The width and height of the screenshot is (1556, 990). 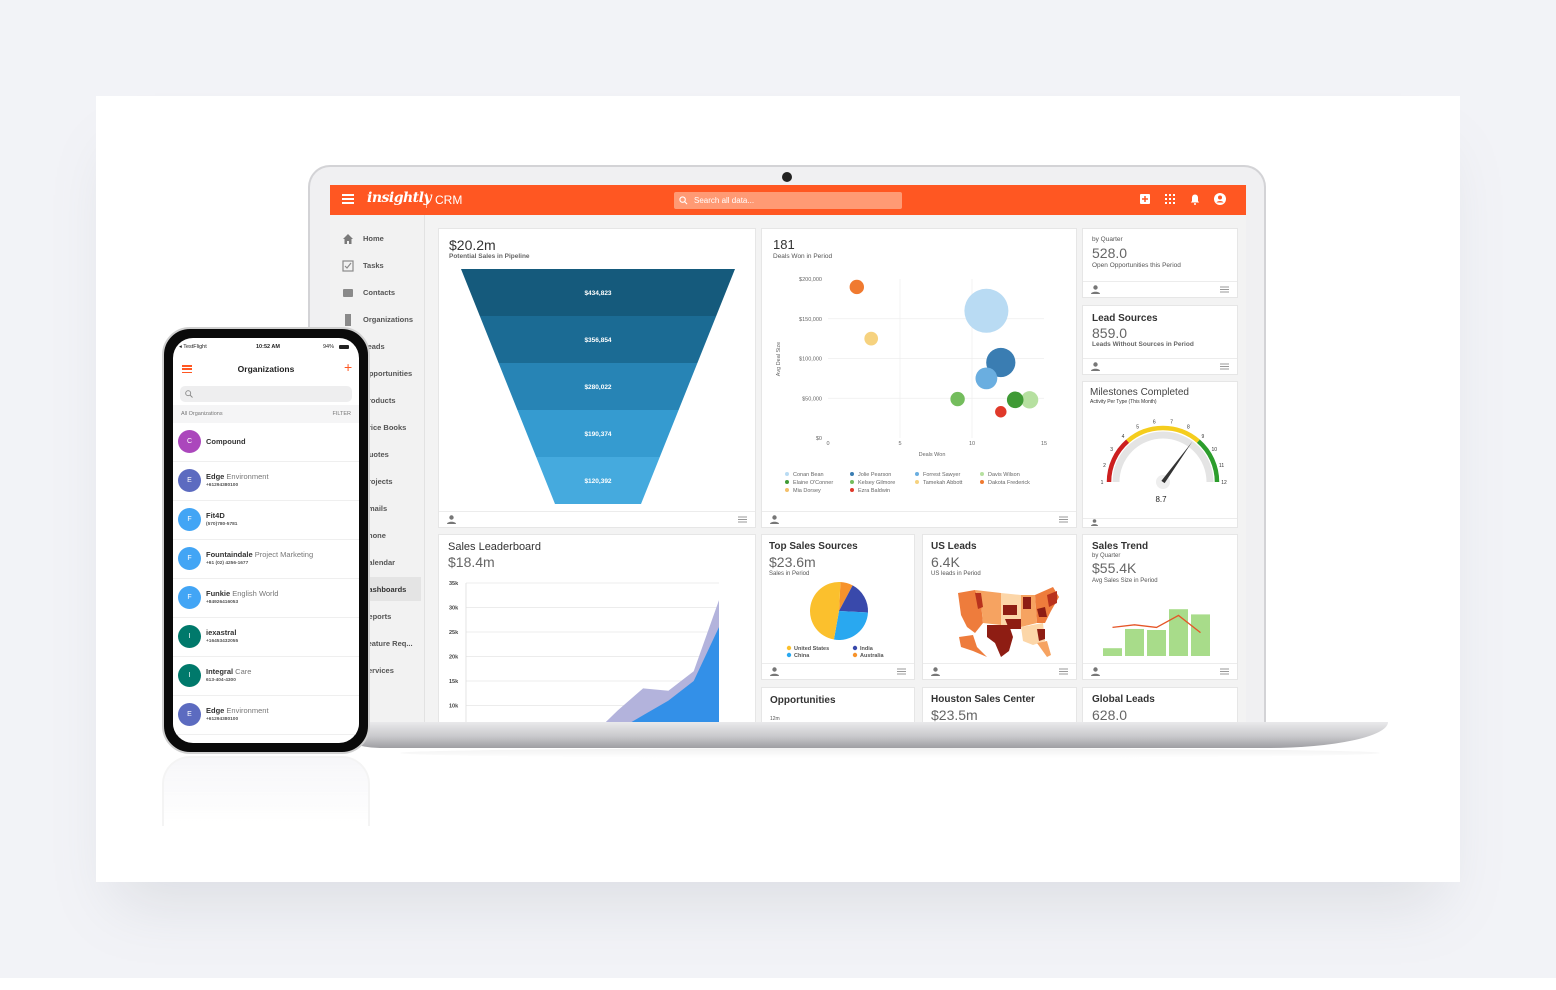 What do you see at coordinates (1143, 344) in the screenshot?
I see `lead-sources-subtitle: Leads Without Sources in Period` at bounding box center [1143, 344].